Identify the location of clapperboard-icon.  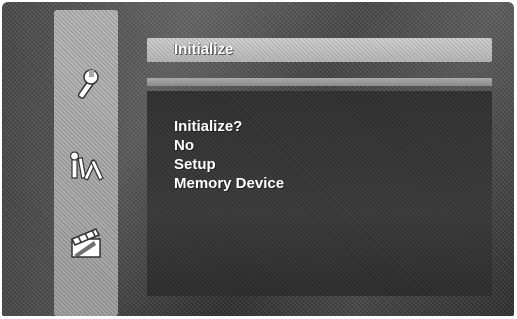
(86, 243).